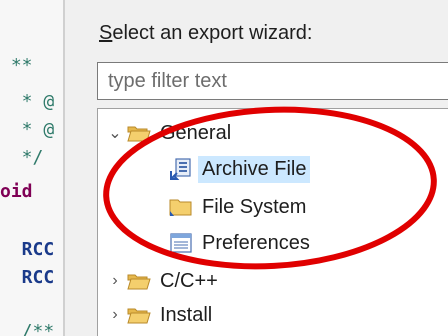 The image size is (448, 336). I want to click on filter-field, so click(272, 81).